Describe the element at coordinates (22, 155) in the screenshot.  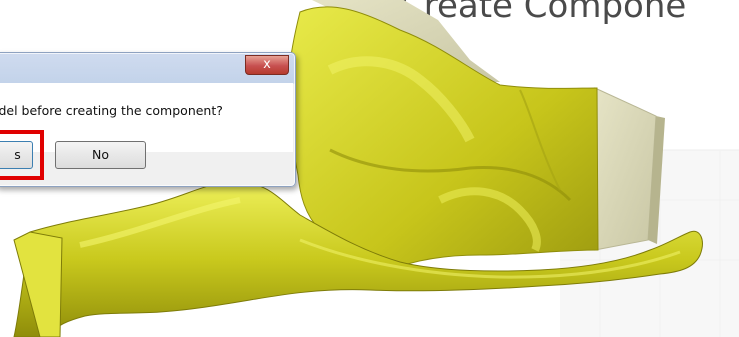
I see `highlight-box` at that location.